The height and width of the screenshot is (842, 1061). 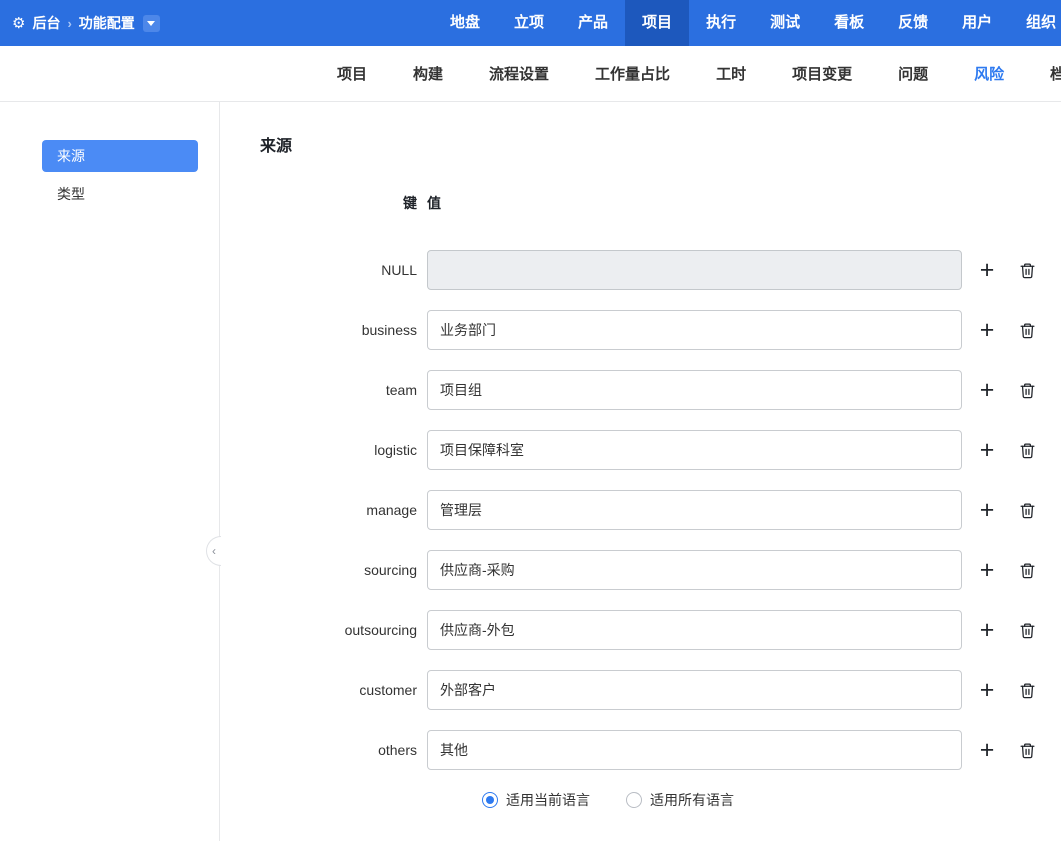 I want to click on sub-nav-tab: 项目变更, so click(x=822, y=73).